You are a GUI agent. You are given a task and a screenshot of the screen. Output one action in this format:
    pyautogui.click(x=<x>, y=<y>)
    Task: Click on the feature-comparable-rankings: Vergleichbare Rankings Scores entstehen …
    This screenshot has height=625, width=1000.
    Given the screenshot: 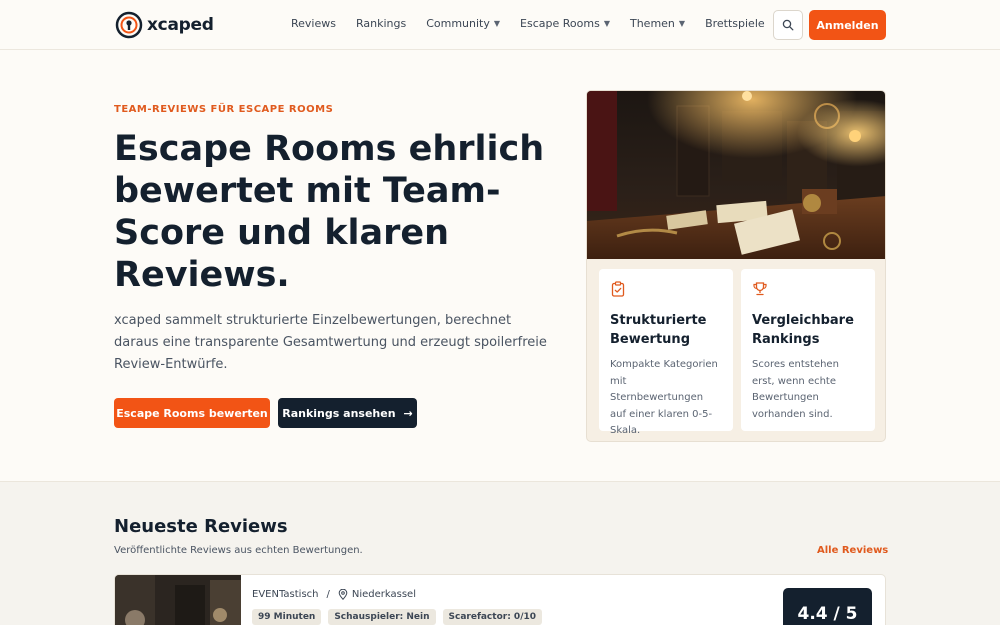 What is the action you would take?
    pyautogui.click(x=808, y=350)
    